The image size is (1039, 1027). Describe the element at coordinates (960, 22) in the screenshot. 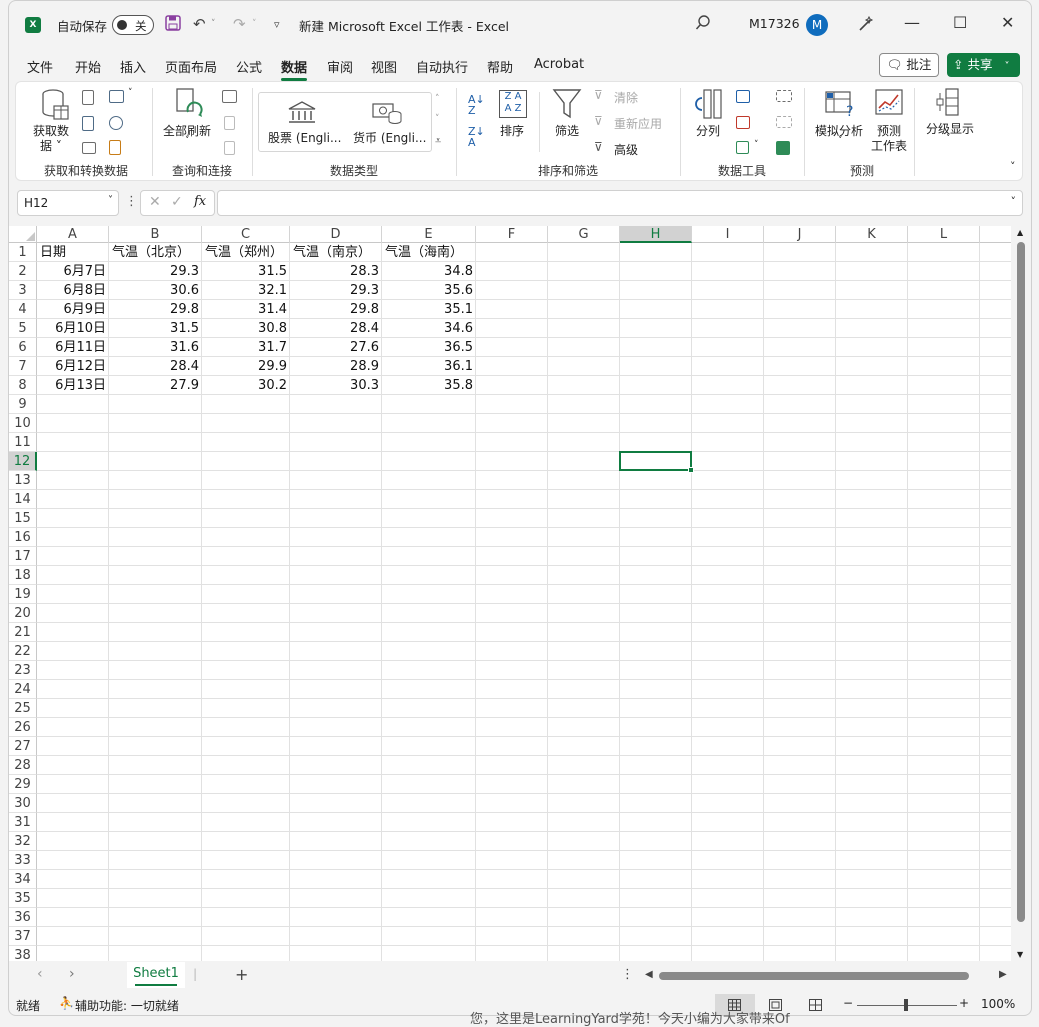

I see `maximize-icon: ☐` at that location.